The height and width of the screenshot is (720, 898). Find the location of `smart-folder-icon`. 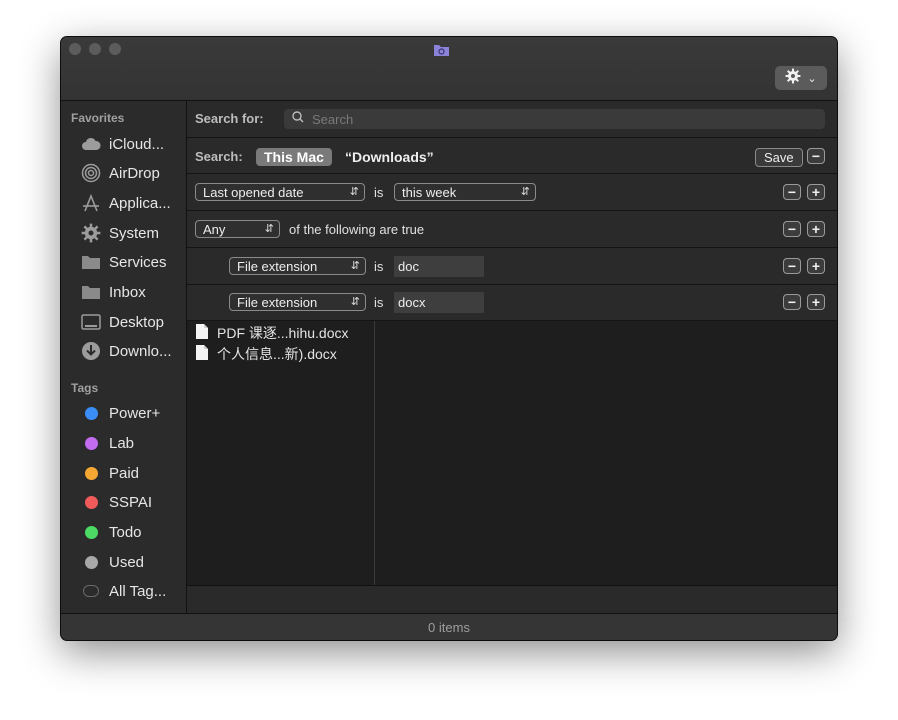

smart-folder-icon is located at coordinates (441, 52).